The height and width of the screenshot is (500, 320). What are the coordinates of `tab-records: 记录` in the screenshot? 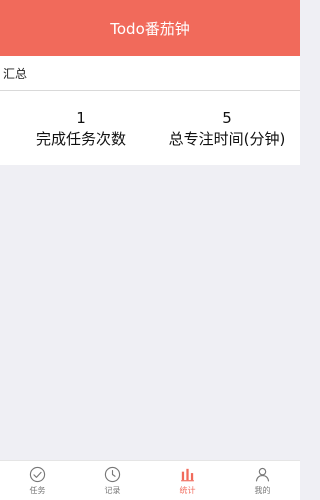 It's located at (112, 480).